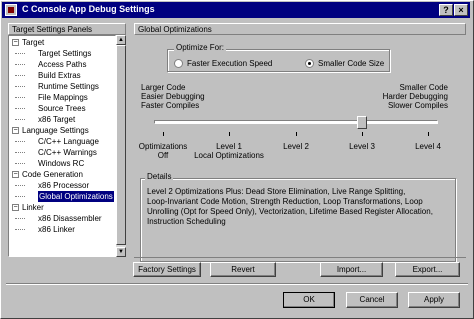  Describe the element at coordinates (186, 221) in the screenshot. I see `details-line-4: Instruction Scheduling` at that location.